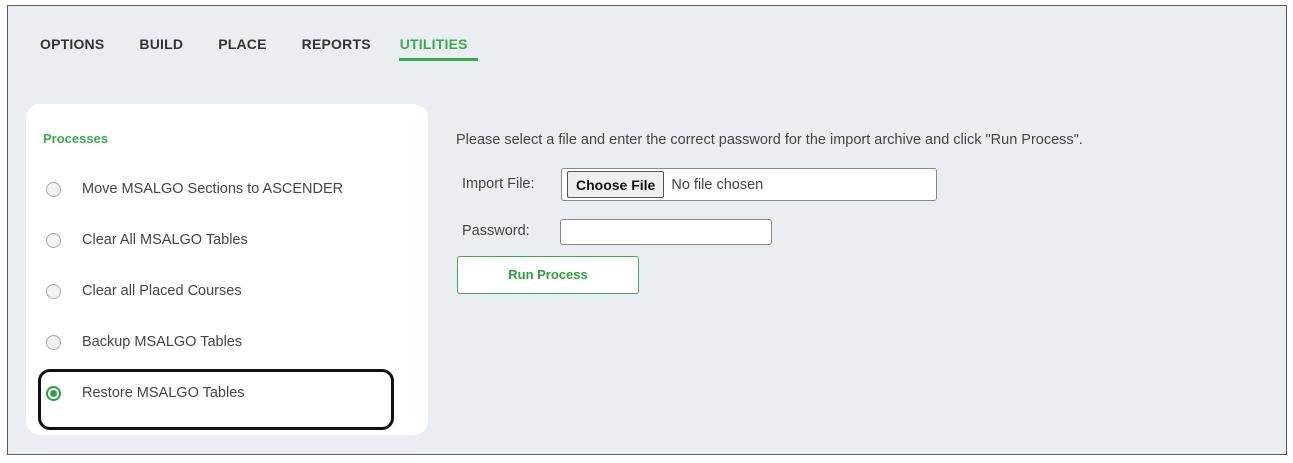 Image resolution: width=1293 pixels, height=463 pixels. I want to click on process-clear-all-msalgo-tables: Clear All MSALGO Tables, so click(147, 240).